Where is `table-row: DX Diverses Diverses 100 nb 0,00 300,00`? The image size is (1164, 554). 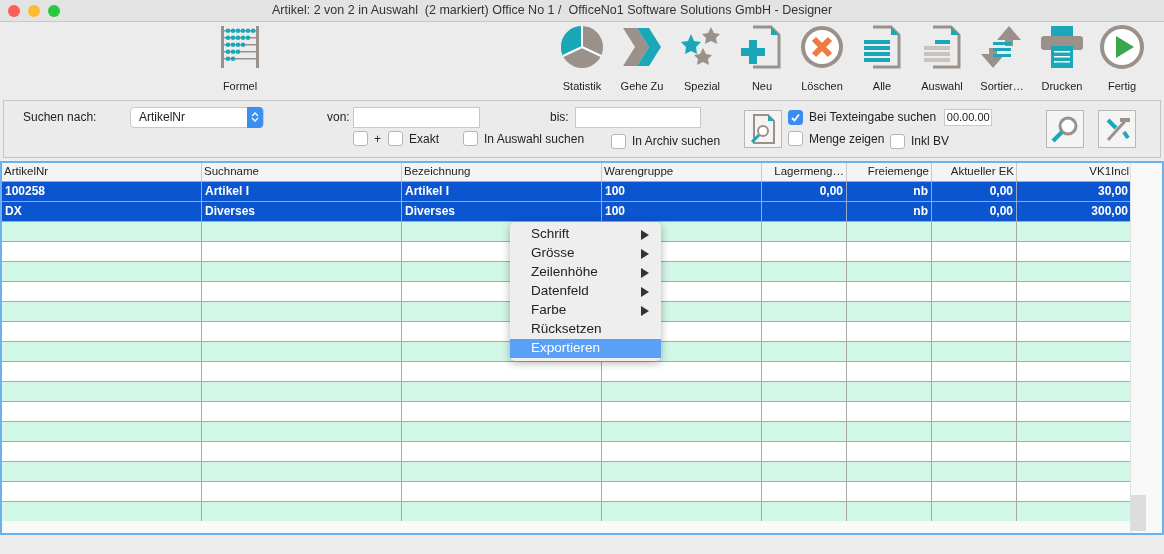
table-row: DX Diverses Diverses 100 nb 0,00 300,00 is located at coordinates (566, 211).